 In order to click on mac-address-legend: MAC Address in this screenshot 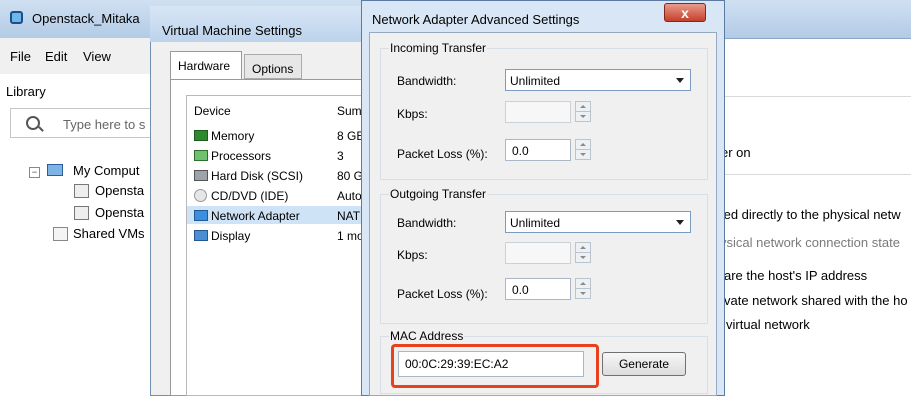, I will do `click(427, 336)`.